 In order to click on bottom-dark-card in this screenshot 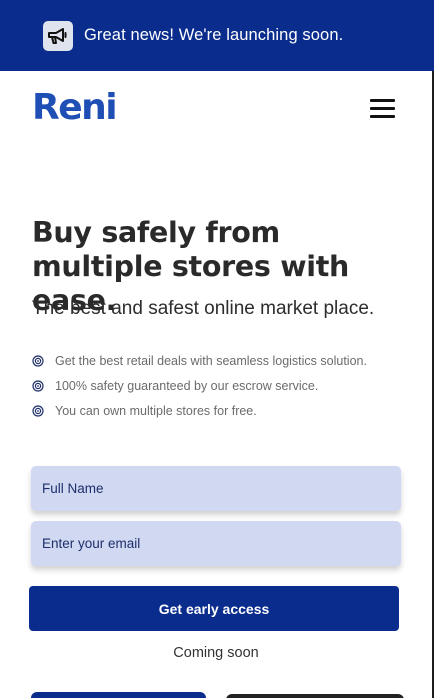, I will do `click(315, 696)`.